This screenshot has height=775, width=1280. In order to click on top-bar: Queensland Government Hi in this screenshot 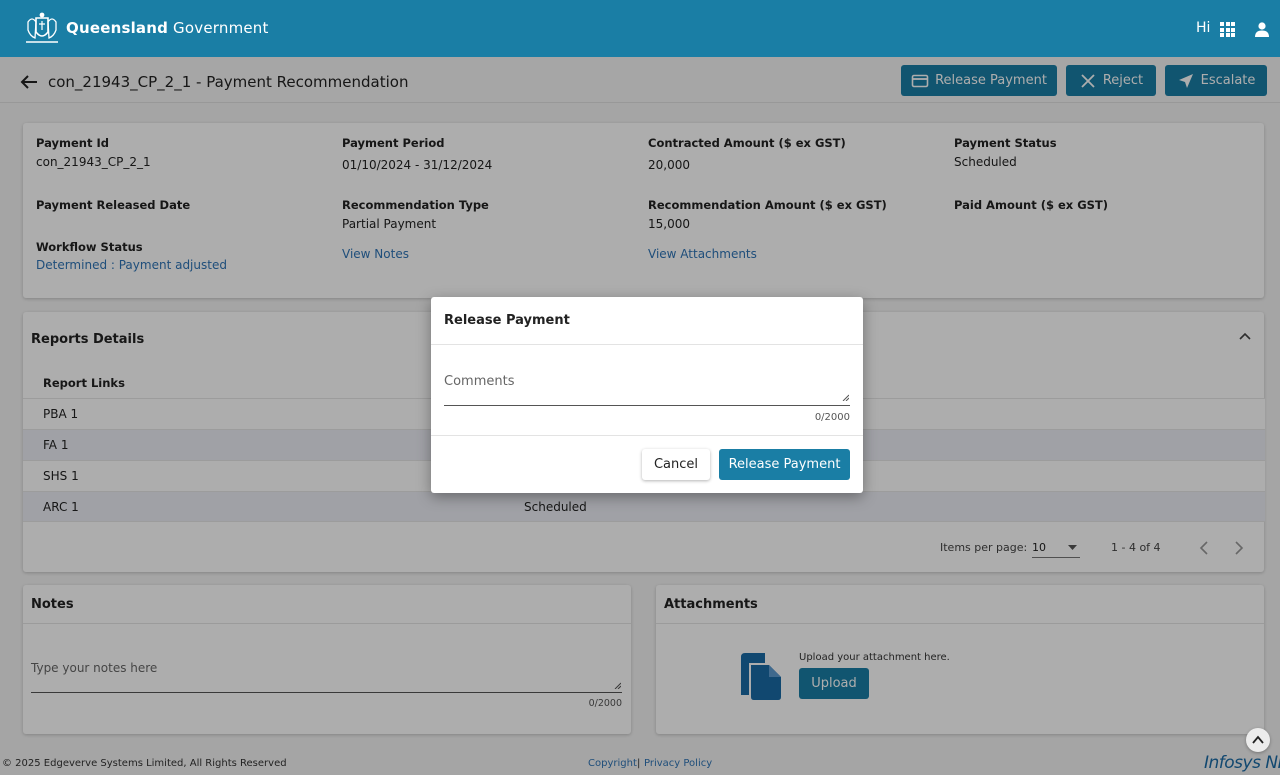, I will do `click(640, 28)`.